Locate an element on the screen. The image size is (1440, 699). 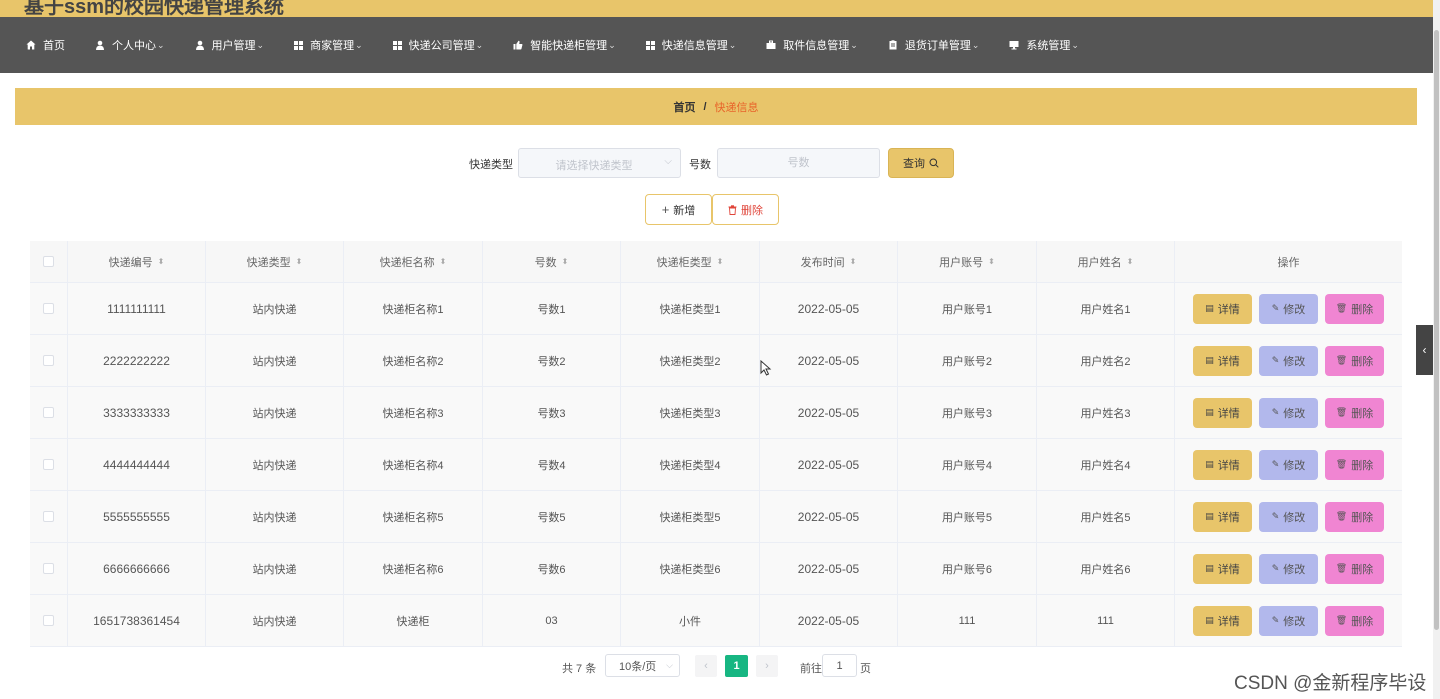
type-select: 请选择快递类型 ⌵ is located at coordinates (599, 163).